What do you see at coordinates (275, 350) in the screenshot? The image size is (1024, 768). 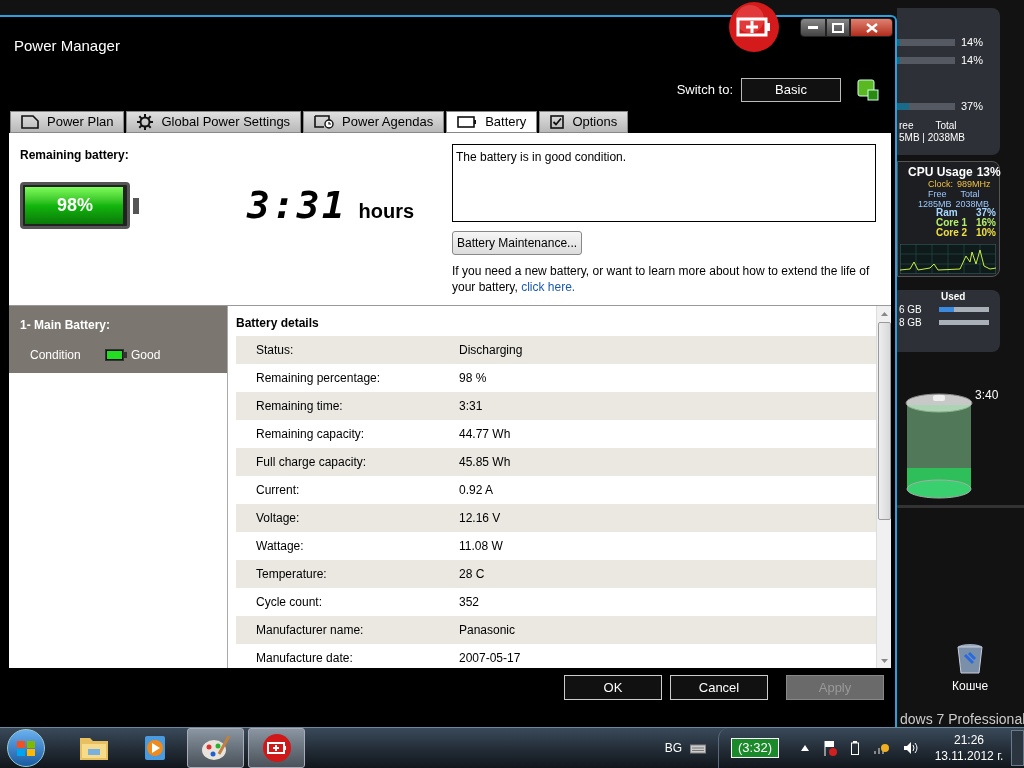 I see `detail-label: Status:` at bounding box center [275, 350].